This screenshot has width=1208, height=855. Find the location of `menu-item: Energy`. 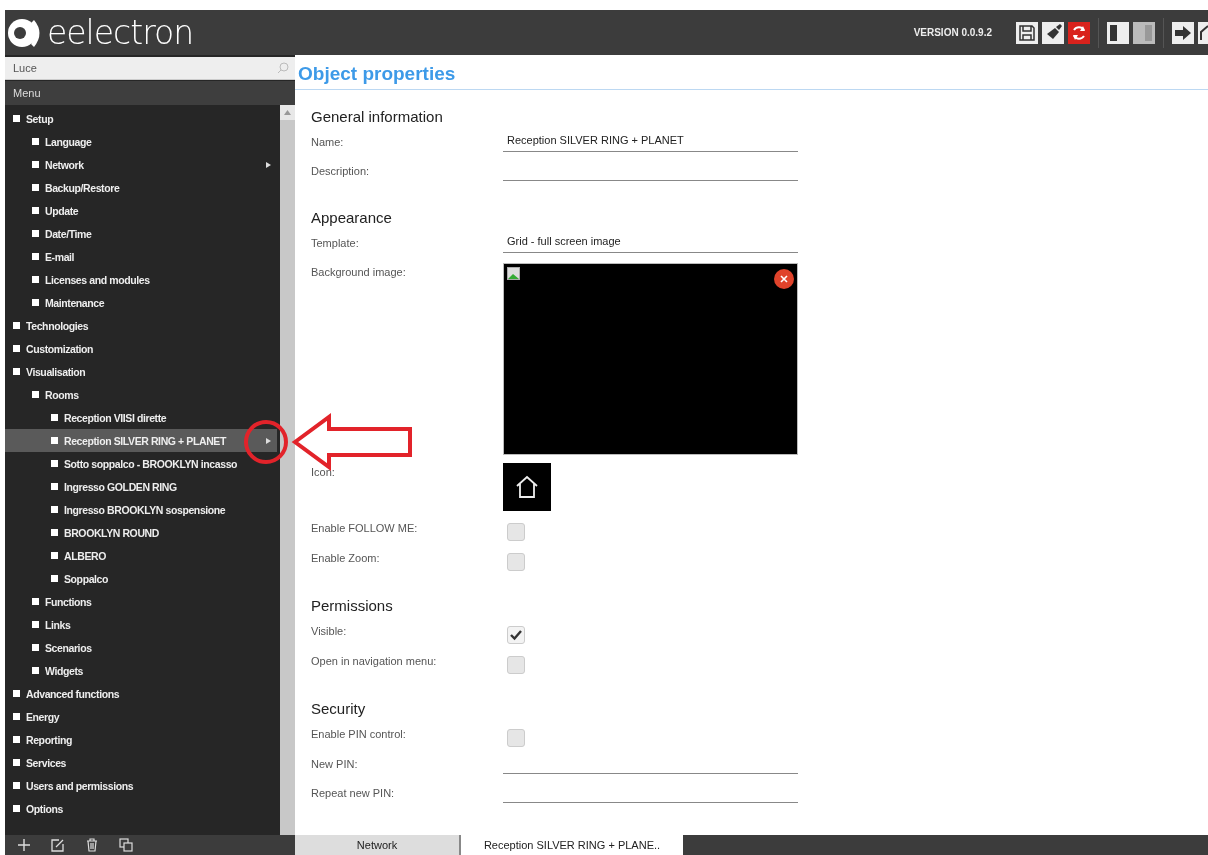

menu-item: Energy is located at coordinates (34, 716).